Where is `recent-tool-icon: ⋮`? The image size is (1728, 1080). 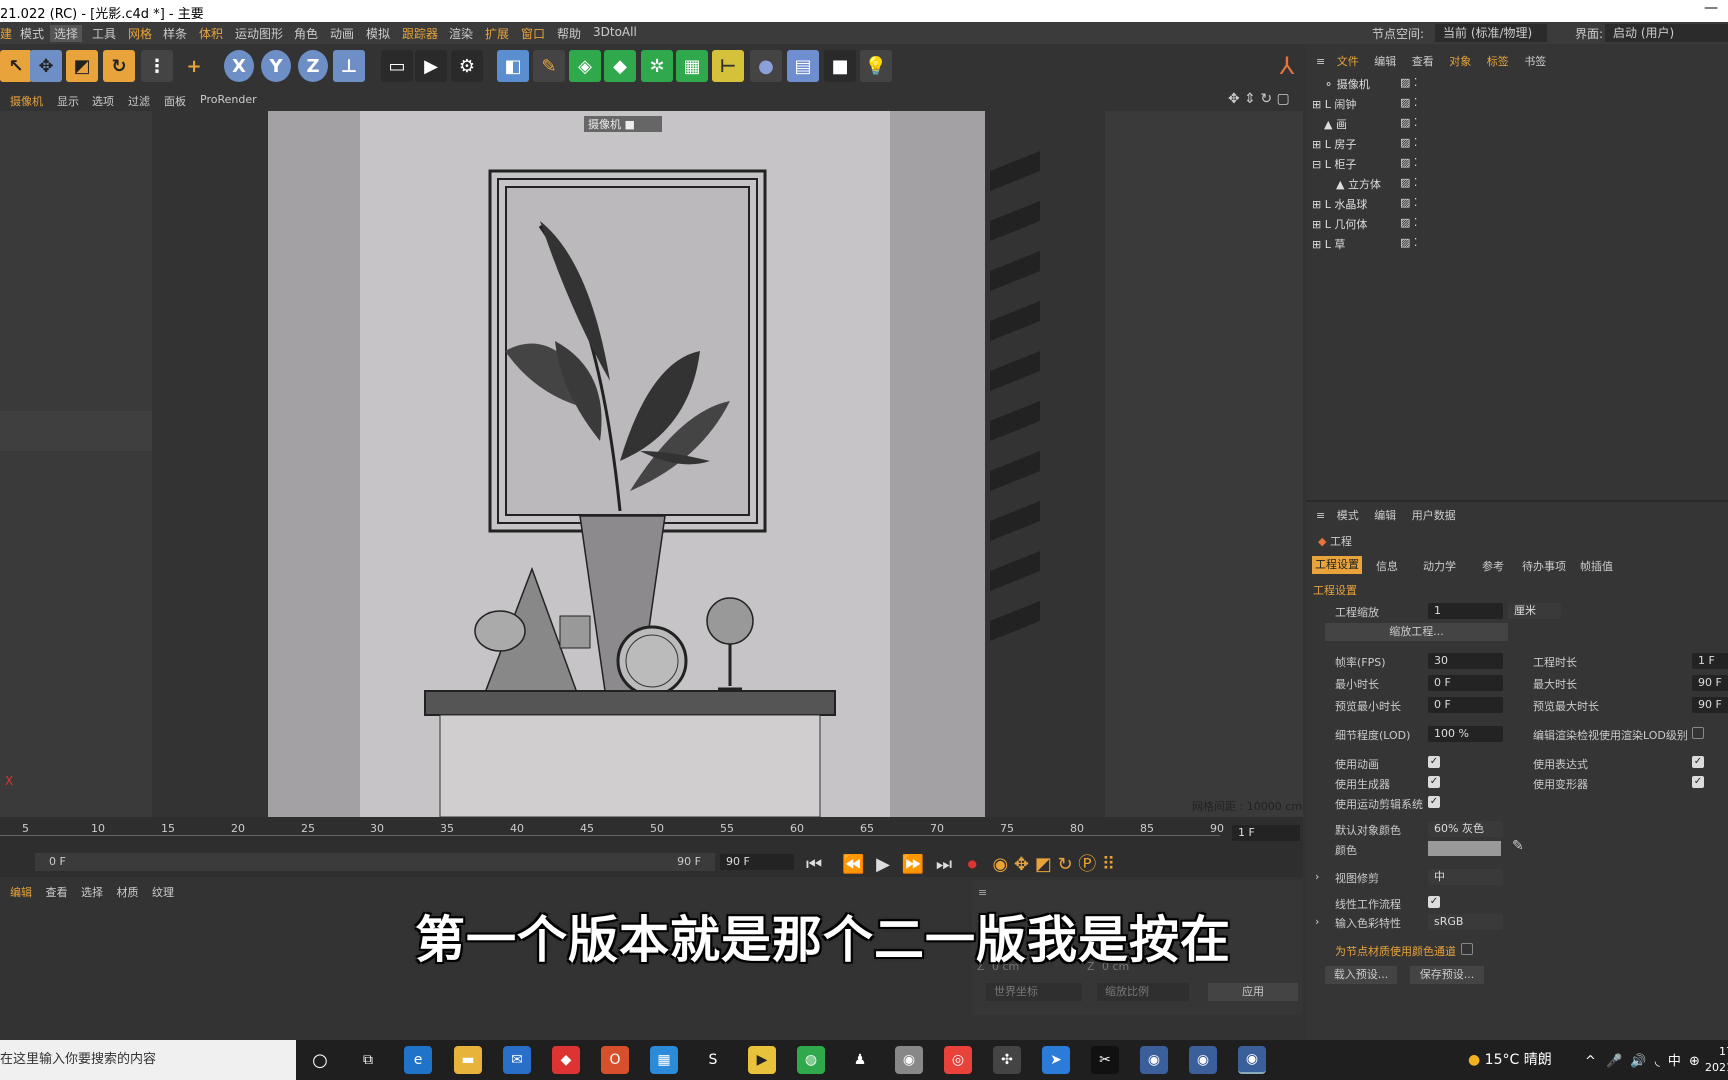
recent-tool-icon: ⋮ is located at coordinates (157, 66).